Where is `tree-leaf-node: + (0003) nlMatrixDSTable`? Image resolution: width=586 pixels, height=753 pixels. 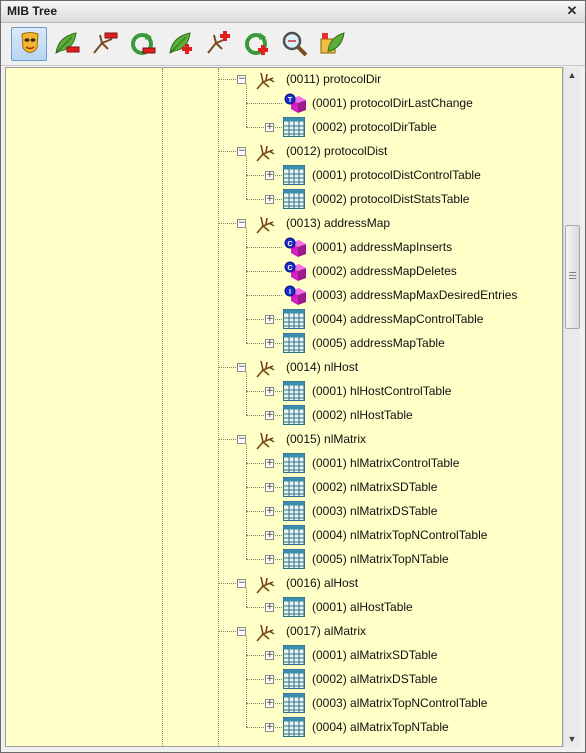
tree-leaf-node: + (0003) nlMatrixDSTable is located at coordinates (276, 512).